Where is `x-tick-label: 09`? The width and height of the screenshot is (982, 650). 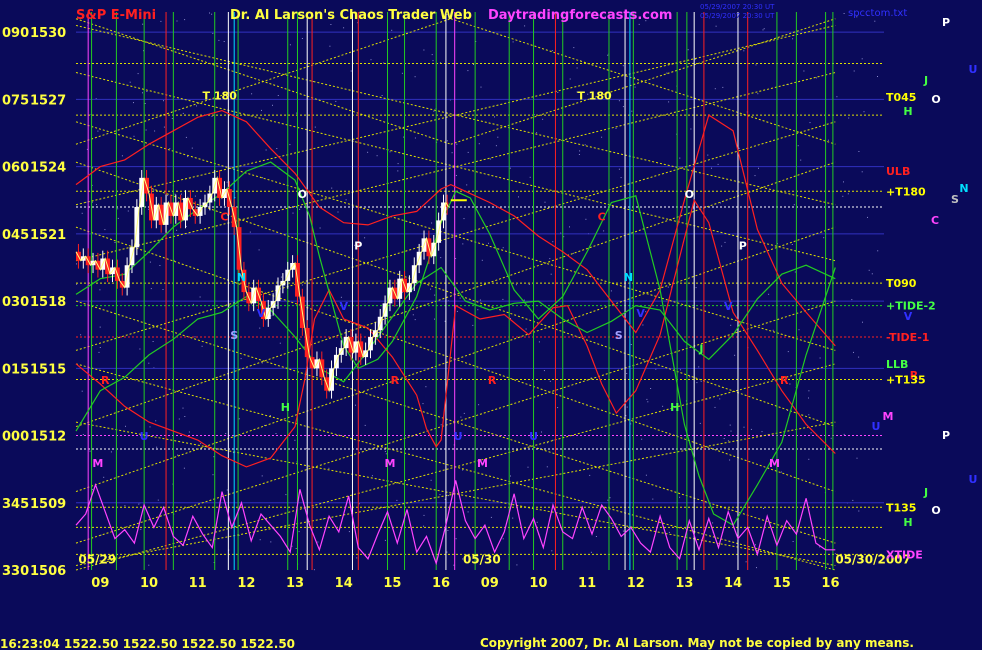 x-tick-label: 09 is located at coordinates (100, 583).